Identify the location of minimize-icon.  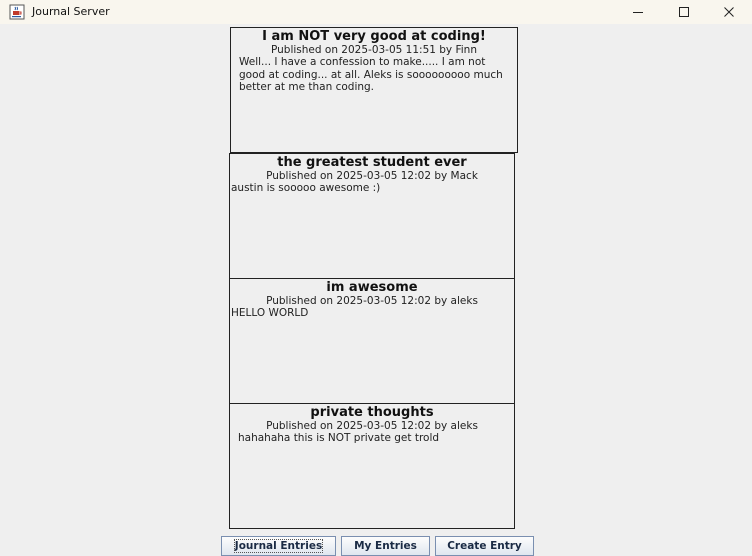
(638, 12).